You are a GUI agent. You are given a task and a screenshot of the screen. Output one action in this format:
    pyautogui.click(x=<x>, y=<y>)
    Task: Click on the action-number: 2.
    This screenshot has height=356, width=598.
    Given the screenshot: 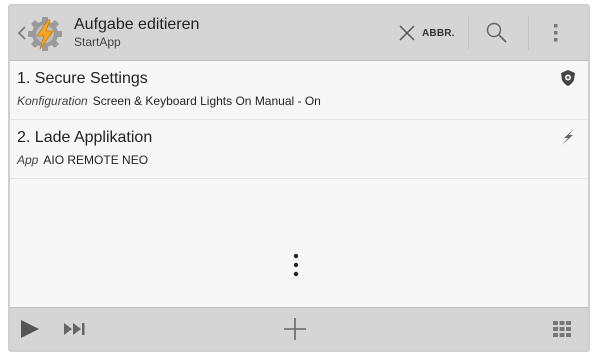 What is the action you would take?
    pyautogui.click(x=24, y=137)
    